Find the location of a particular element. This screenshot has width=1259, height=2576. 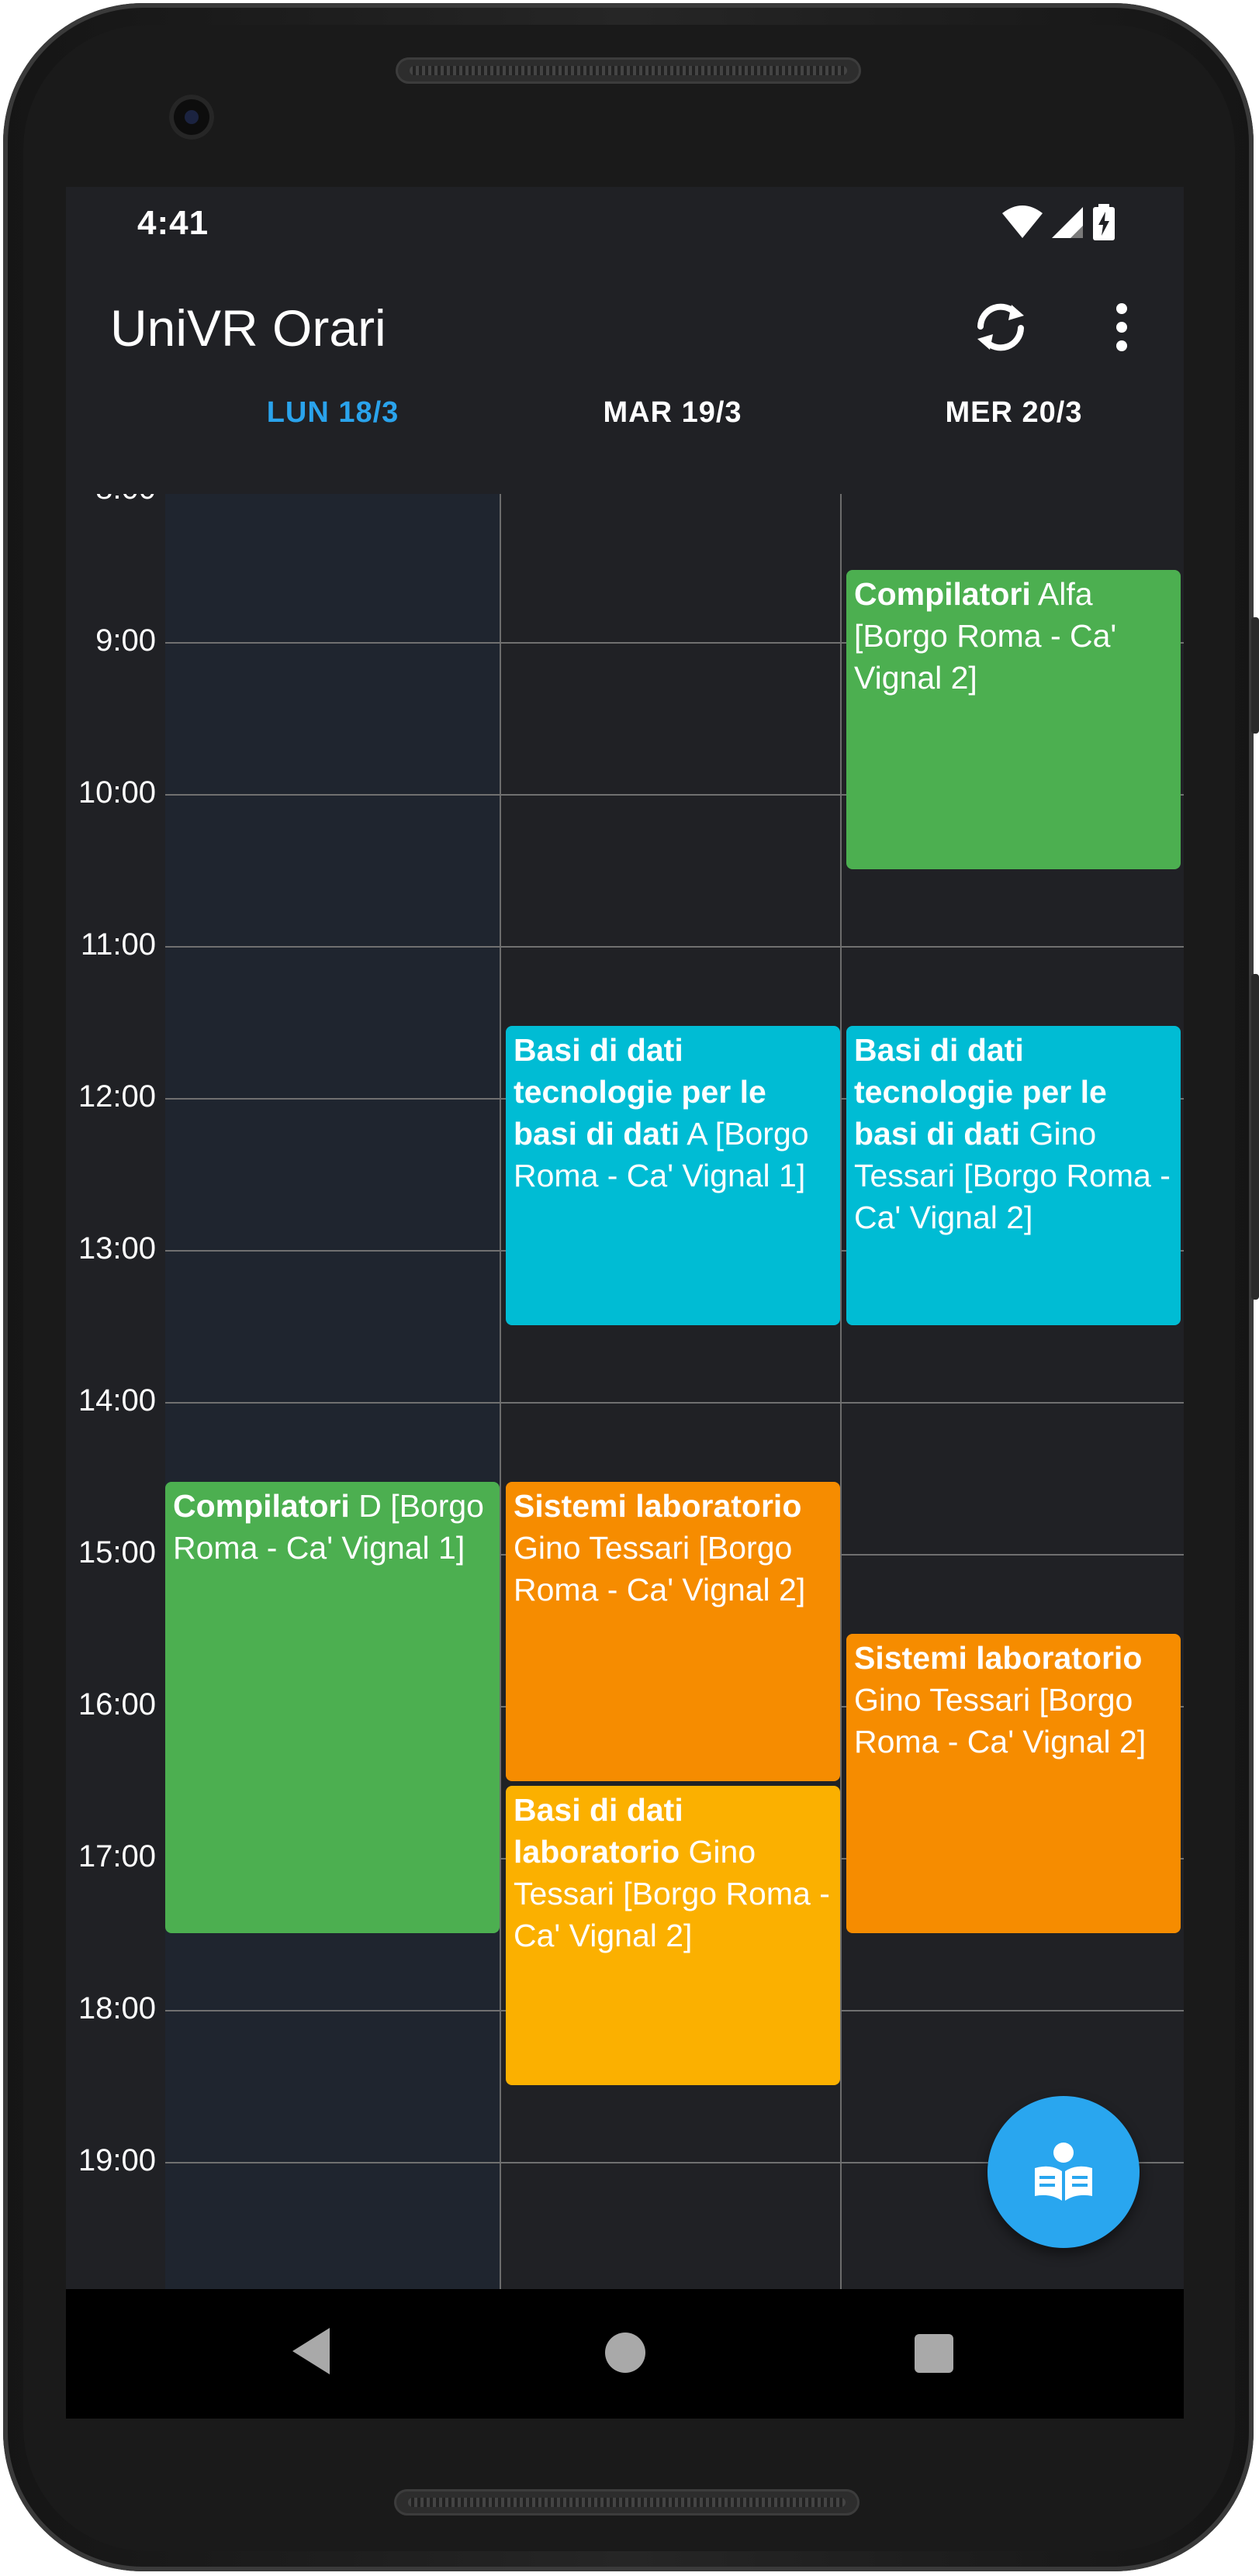

app-bar: UniVR Orari is located at coordinates (625, 326).